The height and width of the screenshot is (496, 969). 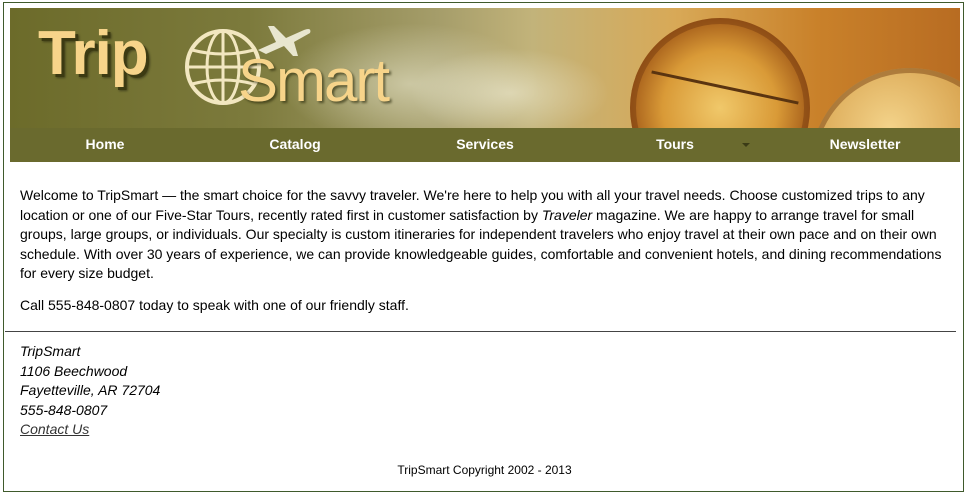 What do you see at coordinates (93, 53) in the screenshot?
I see `logo-trip-text: Trip` at bounding box center [93, 53].